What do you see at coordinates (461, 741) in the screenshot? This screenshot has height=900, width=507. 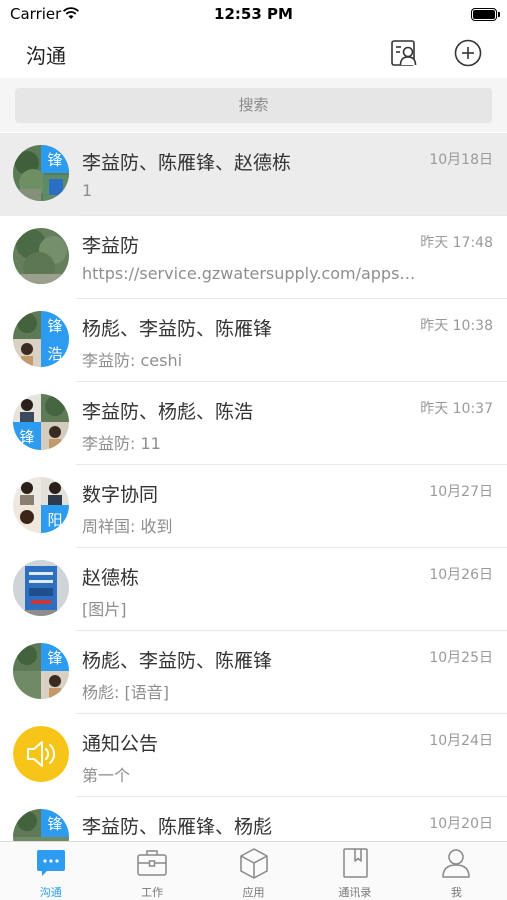 I see `conversation-time: 10月24日` at bounding box center [461, 741].